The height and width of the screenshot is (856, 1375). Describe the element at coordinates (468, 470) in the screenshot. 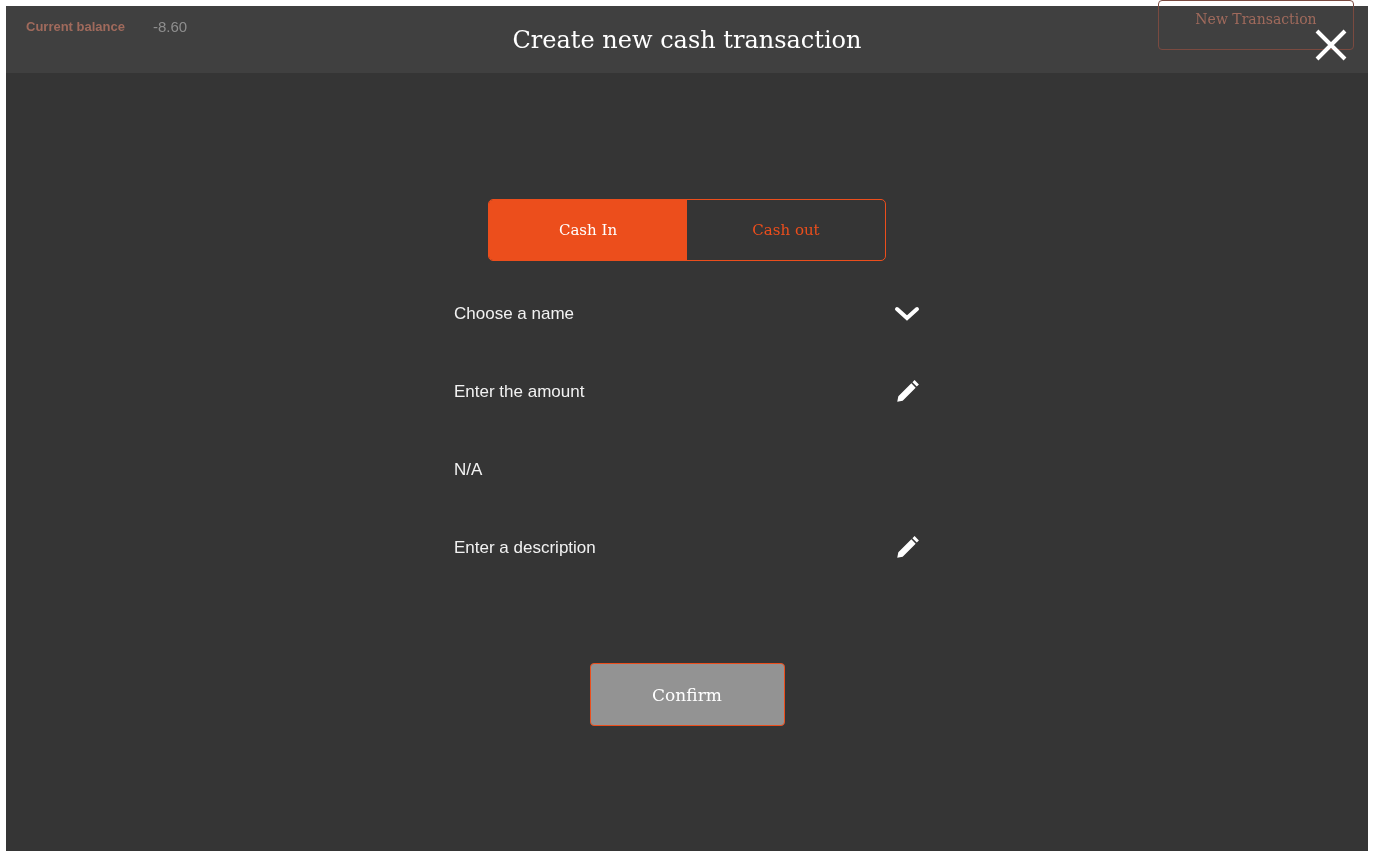

I see `field-placeholder: N/A` at that location.